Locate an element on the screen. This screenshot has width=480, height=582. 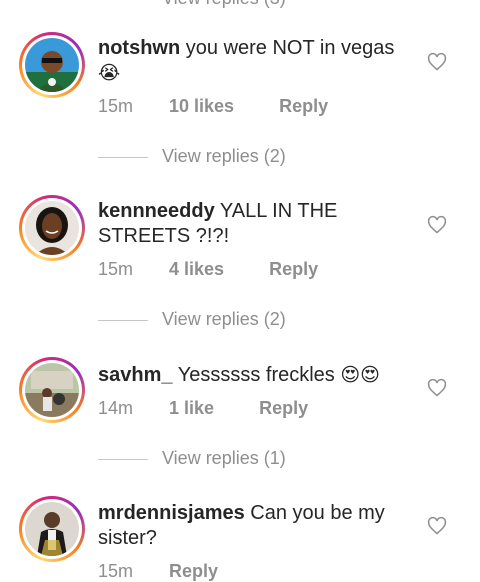
comment-body: you were NOT in vegas is located at coordinates (290, 48).